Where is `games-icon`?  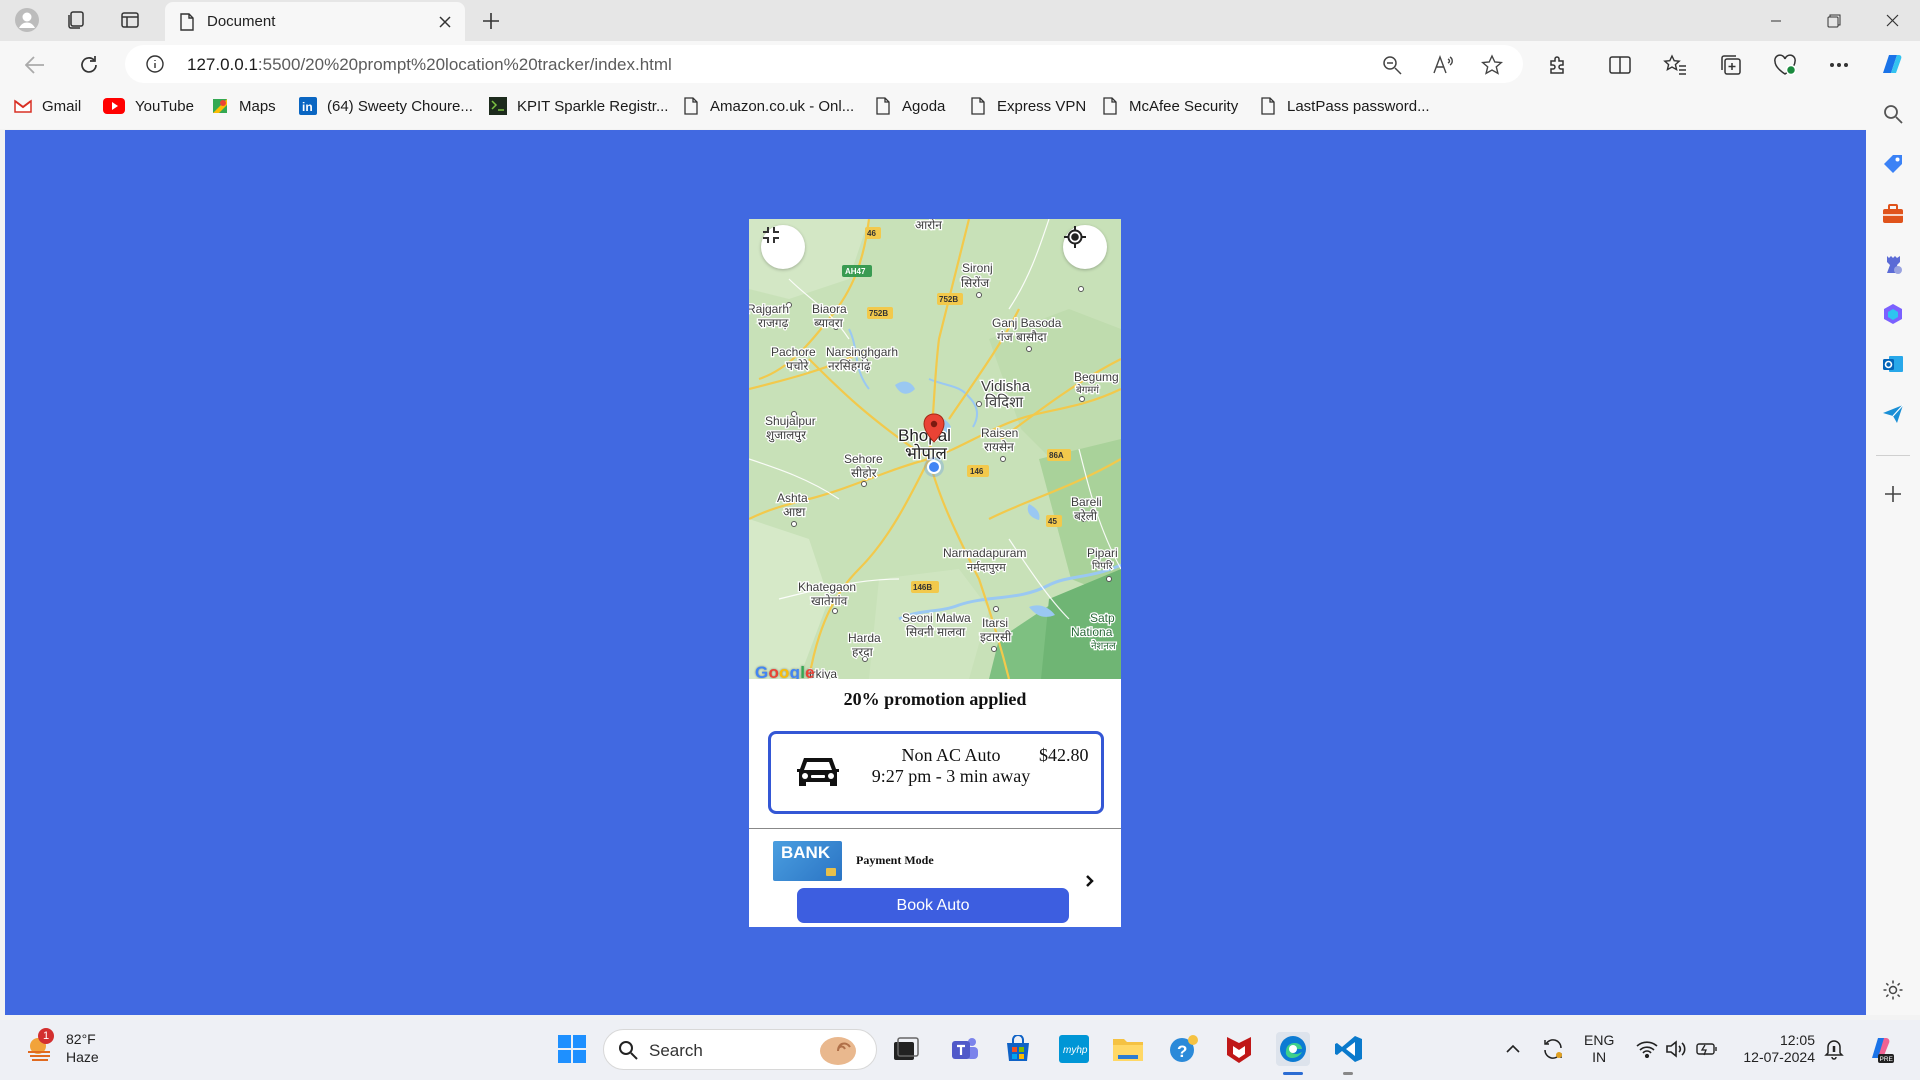
games-icon is located at coordinates (1893, 264).